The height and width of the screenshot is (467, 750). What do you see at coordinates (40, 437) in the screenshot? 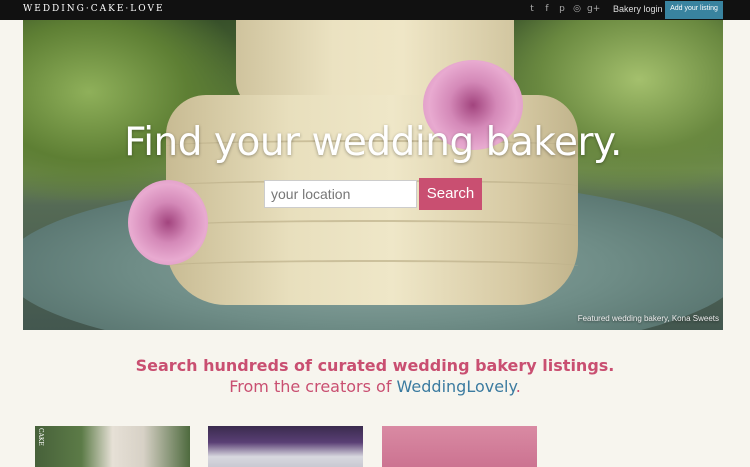
I see `thumbnail-label: CAKE` at bounding box center [40, 437].